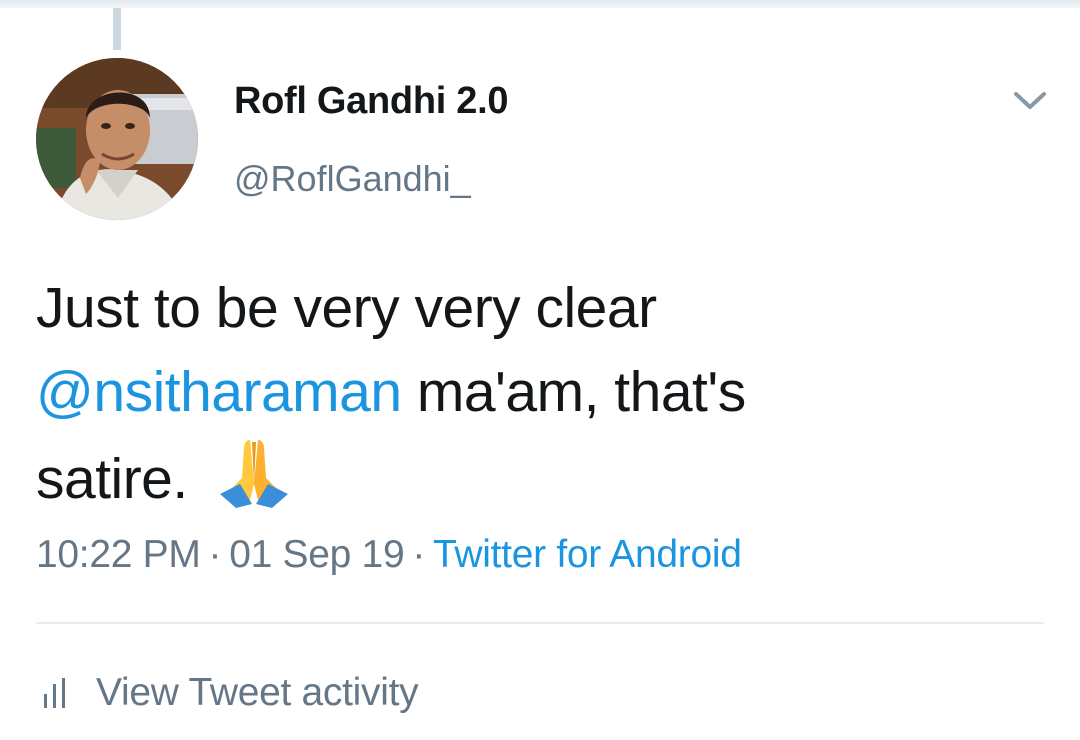 The height and width of the screenshot is (740, 1080). What do you see at coordinates (254, 472) in the screenshot?
I see `folded-hands-emoji-icon` at bounding box center [254, 472].